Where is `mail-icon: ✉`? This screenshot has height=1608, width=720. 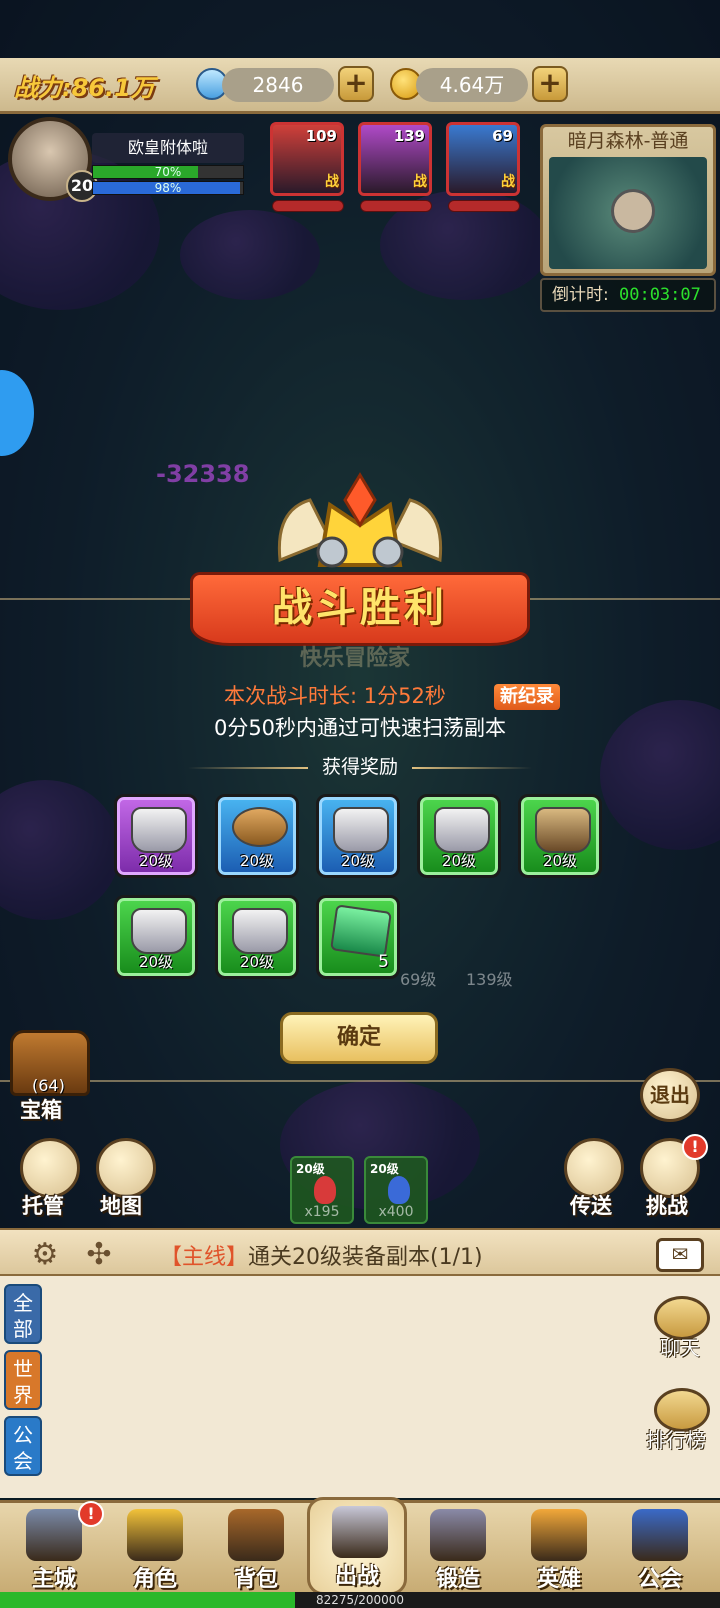
mail-icon: ✉ is located at coordinates (680, 1255).